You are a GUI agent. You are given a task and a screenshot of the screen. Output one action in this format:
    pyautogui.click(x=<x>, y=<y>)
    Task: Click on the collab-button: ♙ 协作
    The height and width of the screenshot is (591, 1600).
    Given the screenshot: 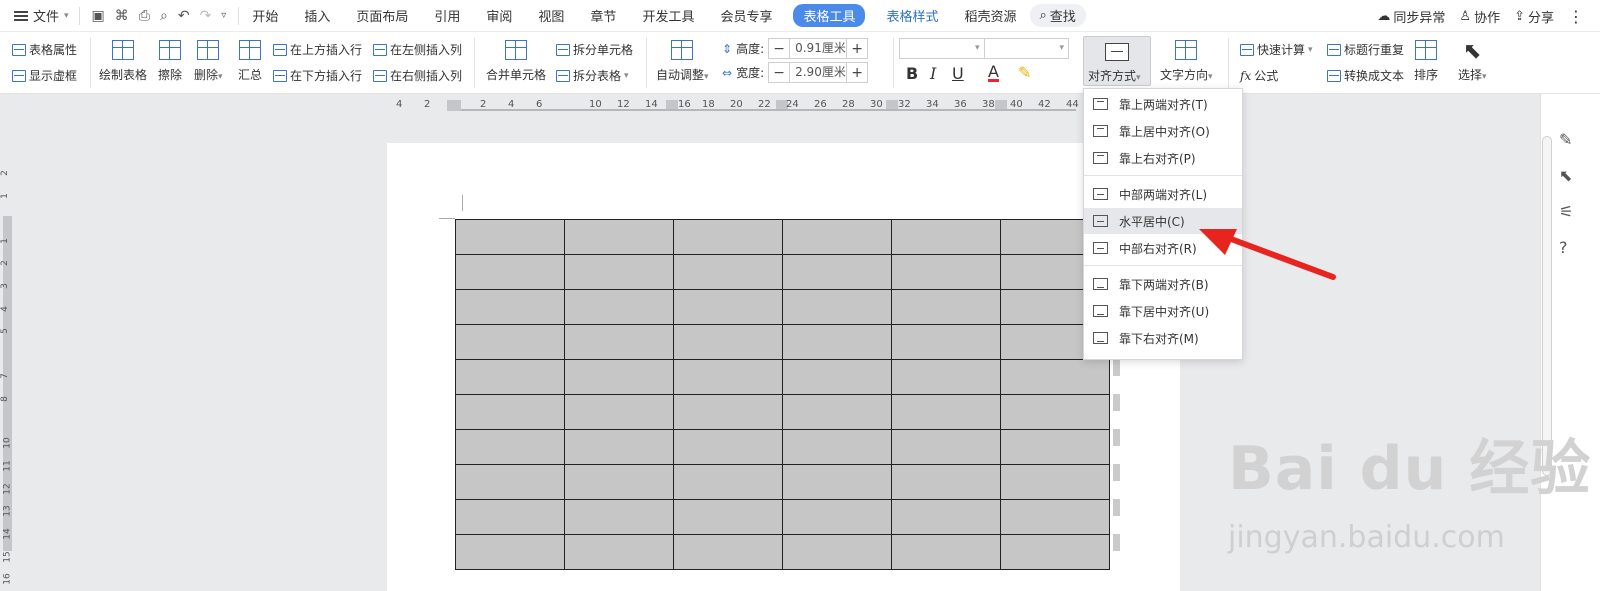 What is the action you would take?
    pyautogui.click(x=1479, y=16)
    